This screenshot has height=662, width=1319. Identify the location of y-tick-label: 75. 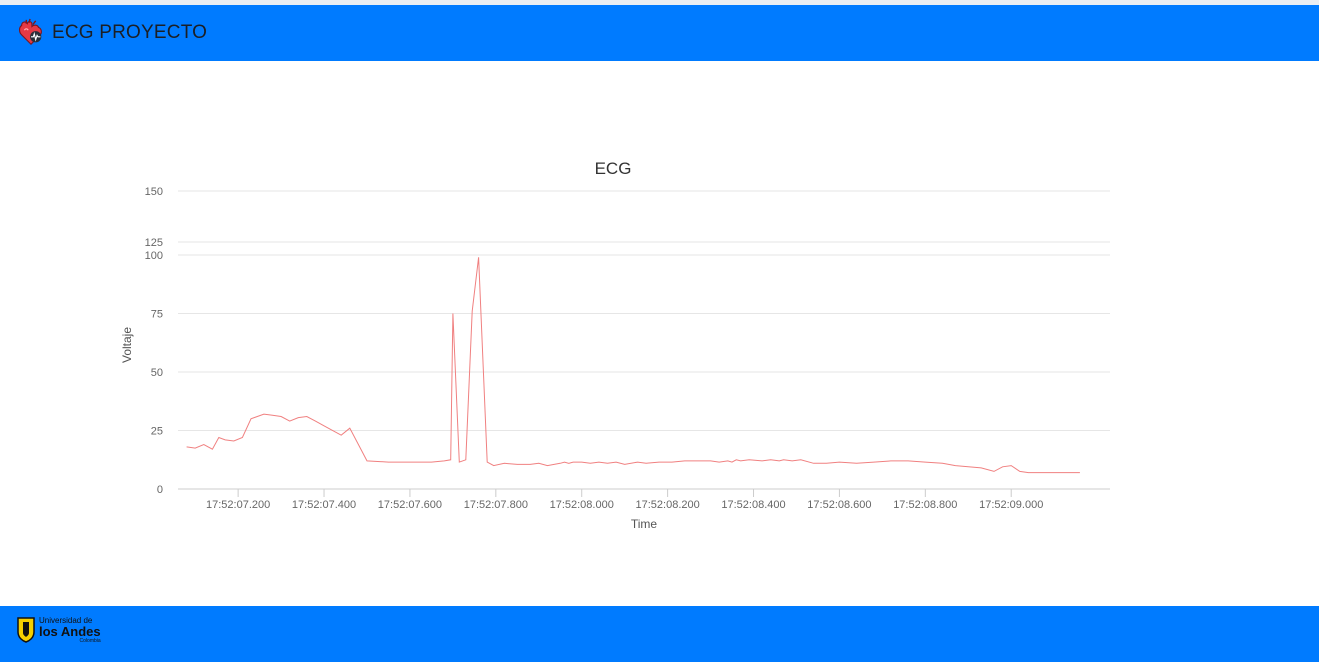
(157, 315).